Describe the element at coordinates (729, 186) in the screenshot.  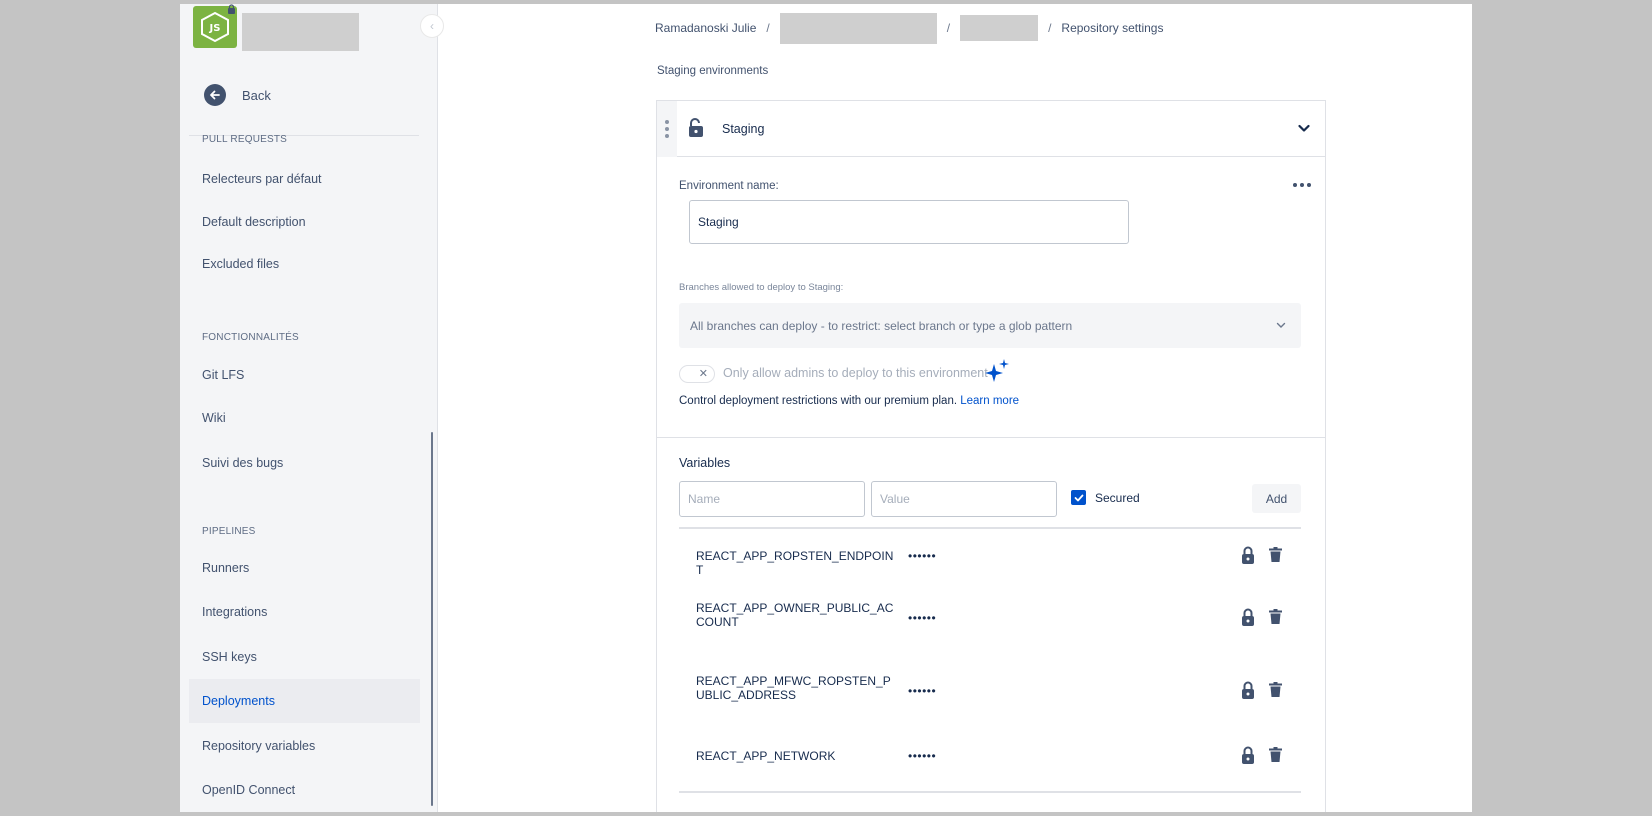
I see `environment-name-label: Environment name:` at that location.